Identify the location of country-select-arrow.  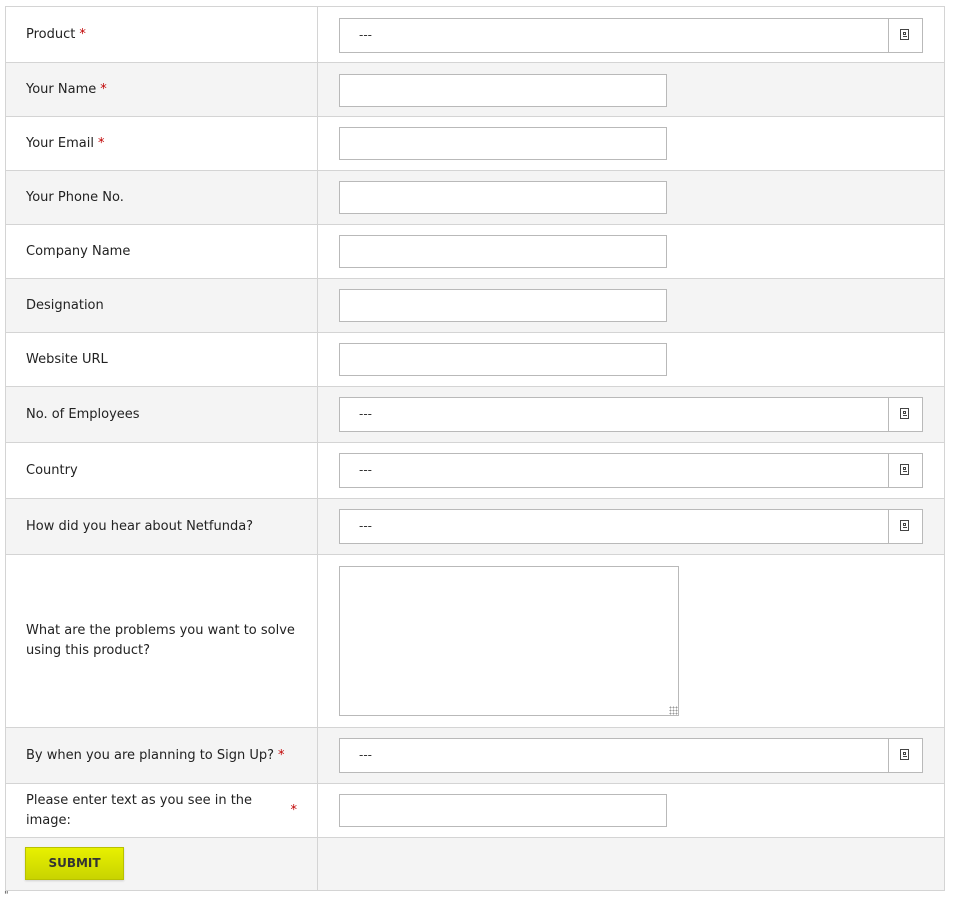
(905, 470).